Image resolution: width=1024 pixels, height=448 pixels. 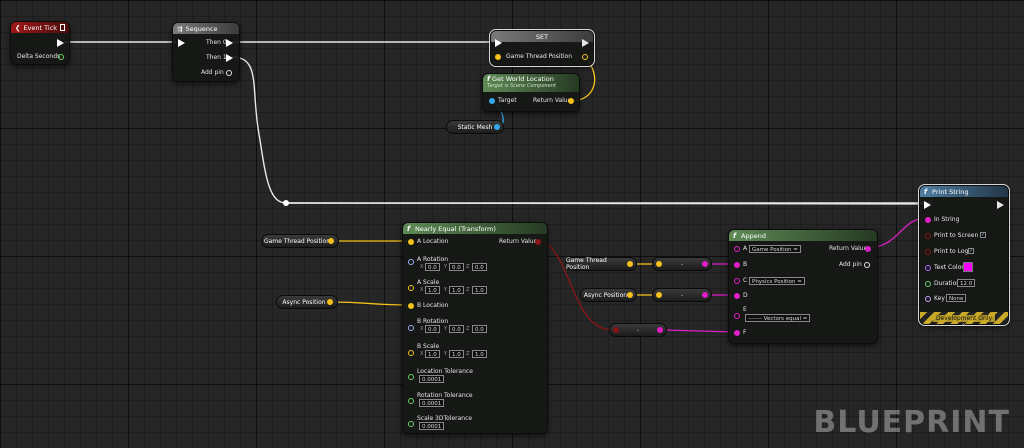 I want to click on conv1-in-pin, so click(x=659, y=264).